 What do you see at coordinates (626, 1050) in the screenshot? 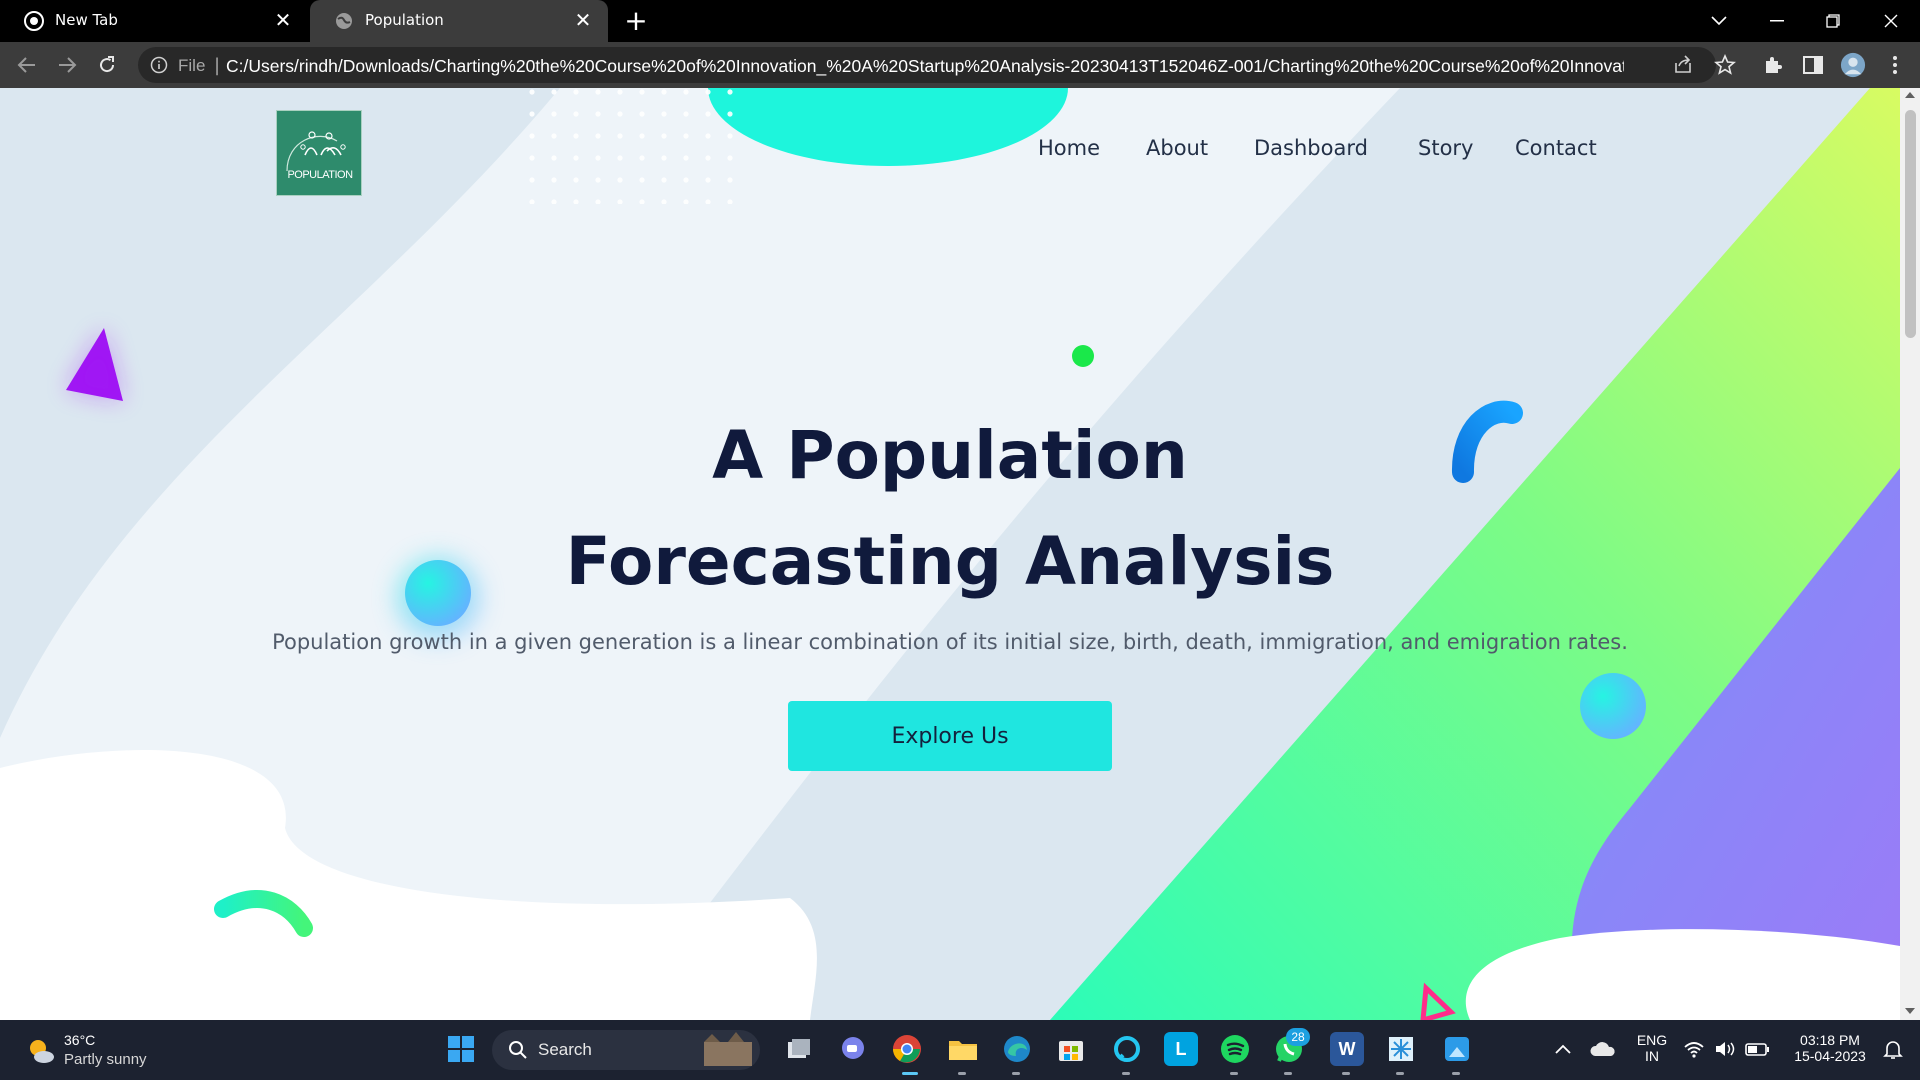
I see `taskbar-search: Search` at bounding box center [626, 1050].